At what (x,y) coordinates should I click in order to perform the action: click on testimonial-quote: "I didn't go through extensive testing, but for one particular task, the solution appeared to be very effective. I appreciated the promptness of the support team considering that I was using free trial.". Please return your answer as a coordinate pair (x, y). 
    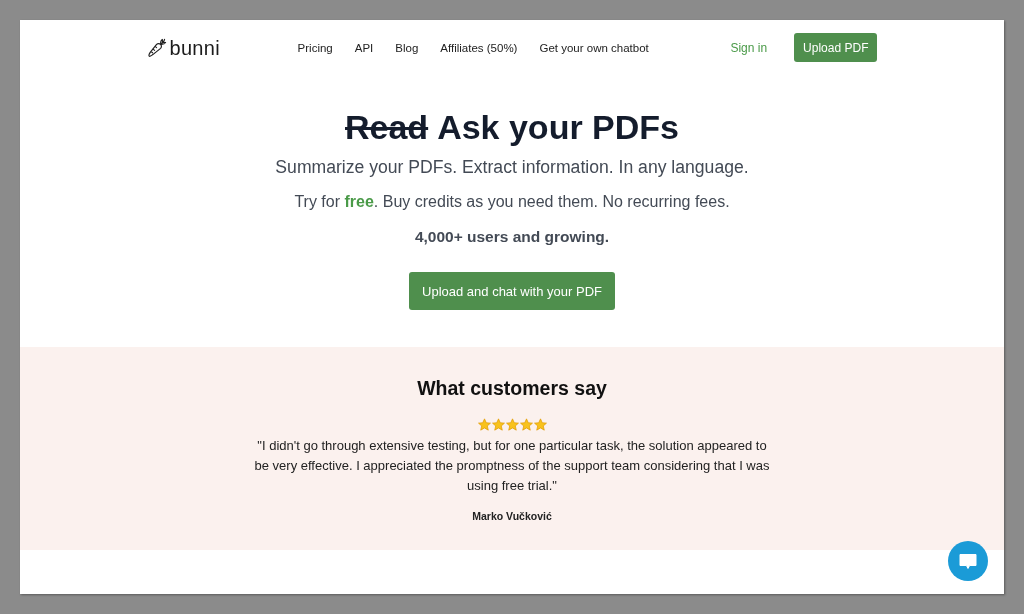
    Looking at the image, I should click on (512, 466).